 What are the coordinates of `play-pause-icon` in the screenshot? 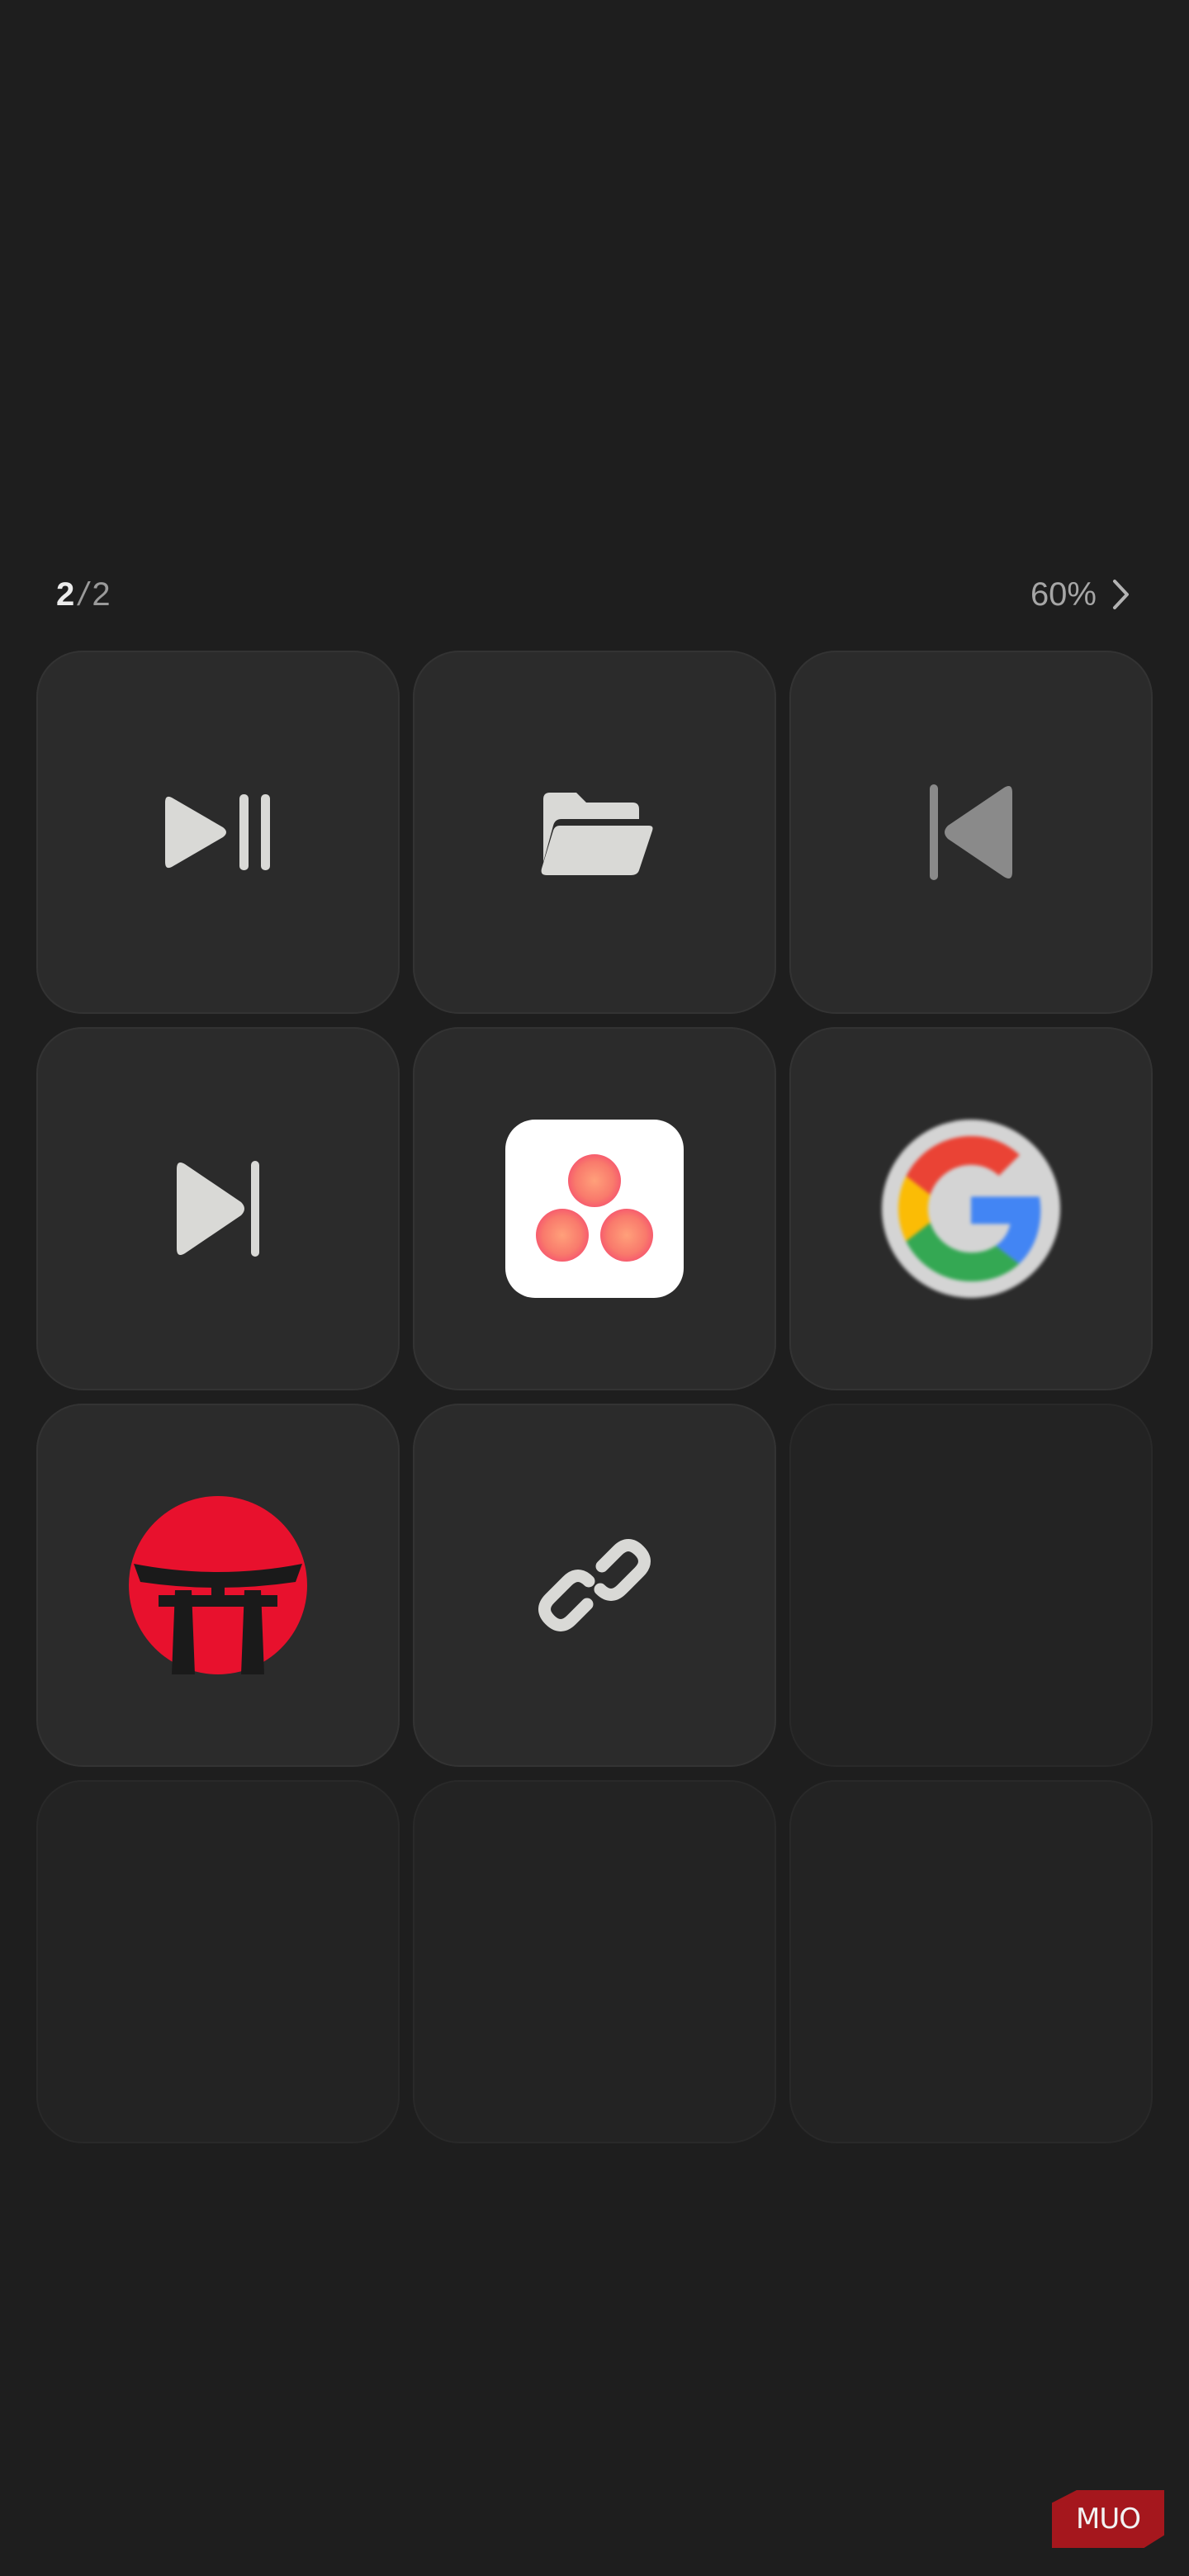 It's located at (217, 832).